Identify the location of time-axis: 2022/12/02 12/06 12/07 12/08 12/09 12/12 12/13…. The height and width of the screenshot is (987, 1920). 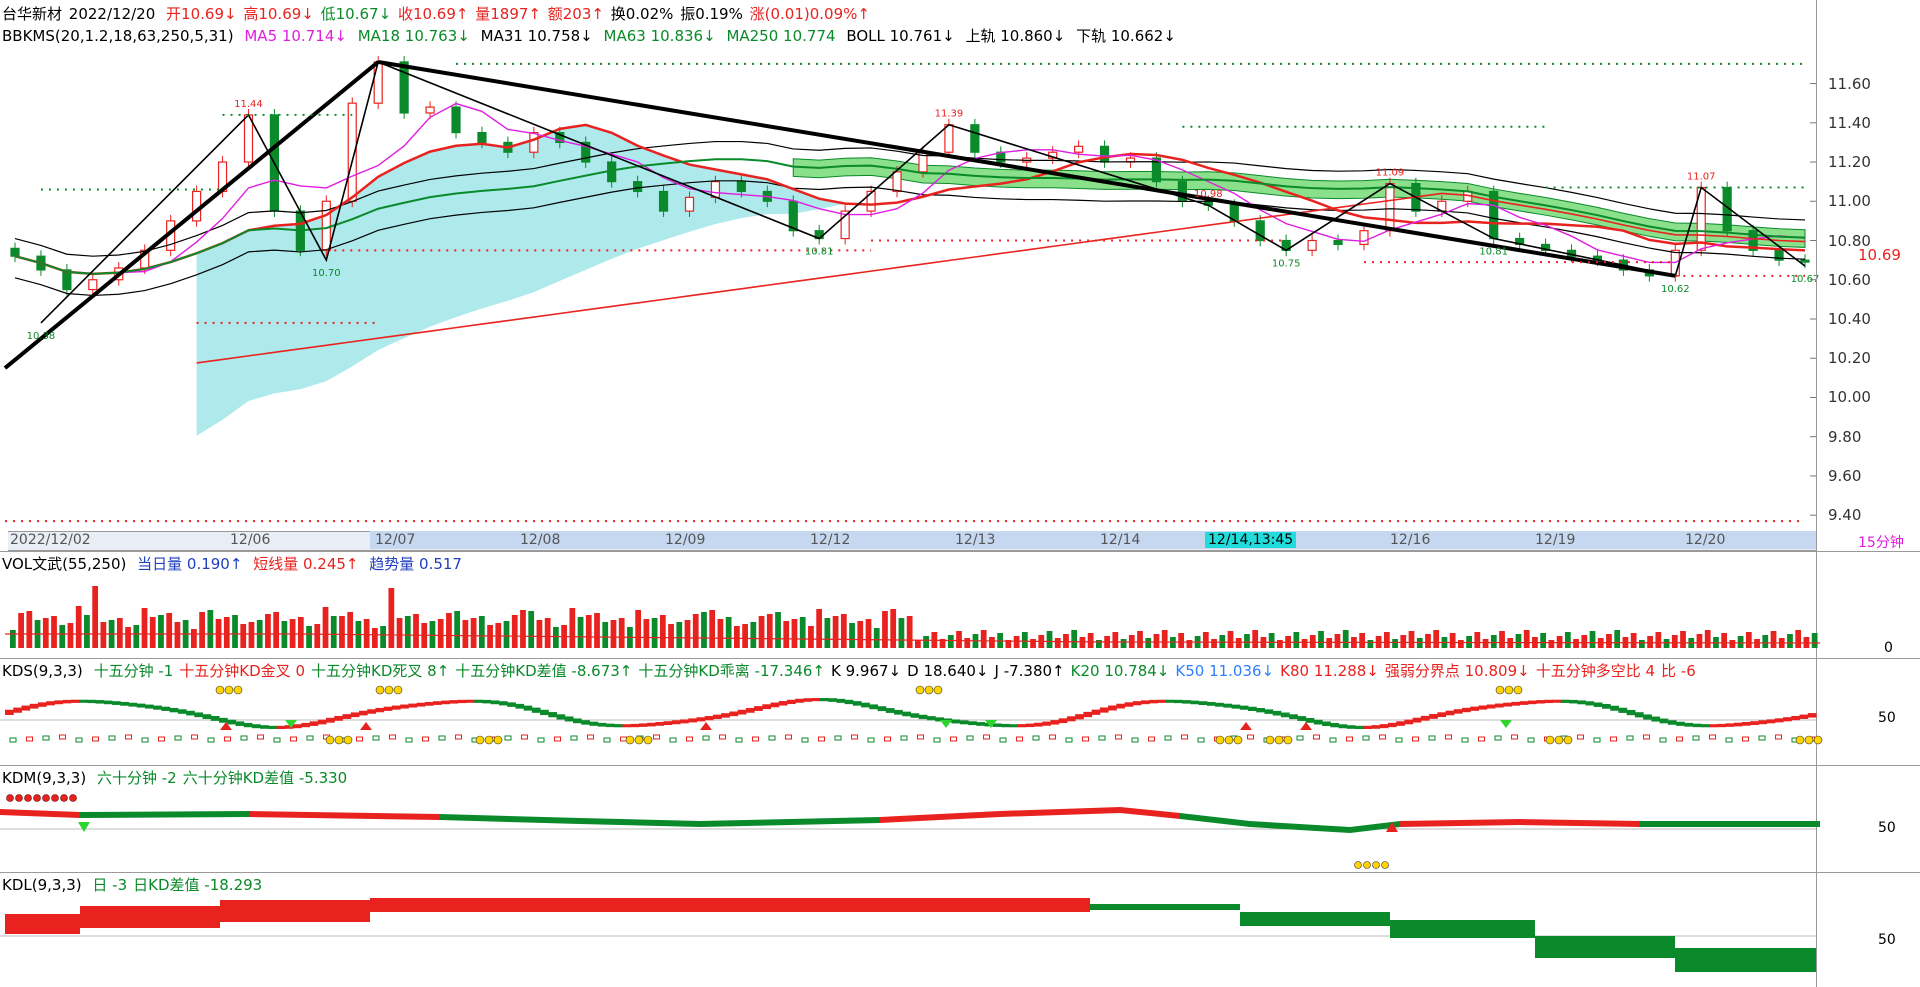
(960, 541).